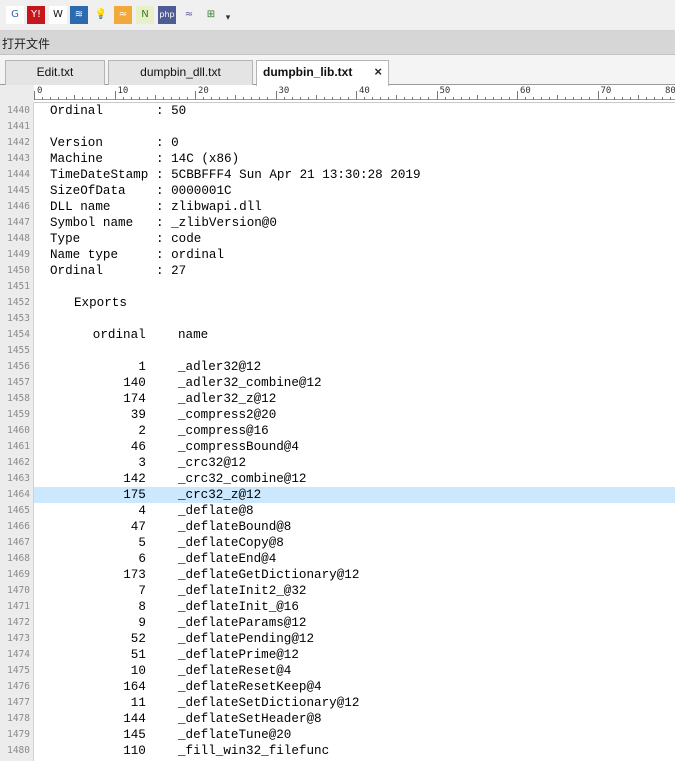 Image resolution: width=675 pixels, height=761 pixels. I want to click on line-number: 1454, so click(18, 334).